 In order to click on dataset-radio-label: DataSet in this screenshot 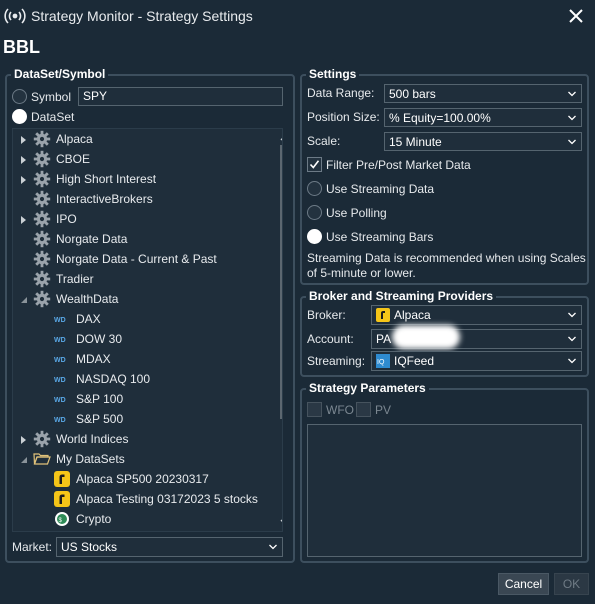, I will do `click(52, 117)`.